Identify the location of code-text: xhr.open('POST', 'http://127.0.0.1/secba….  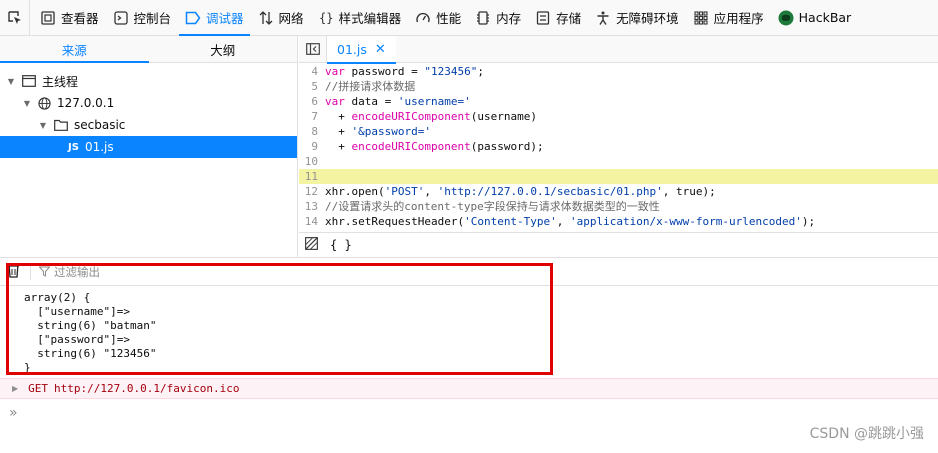
(520, 191).